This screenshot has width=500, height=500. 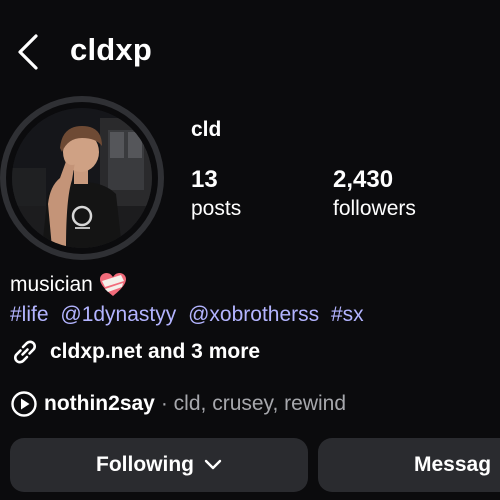 I want to click on link-icon, so click(x=25, y=352).